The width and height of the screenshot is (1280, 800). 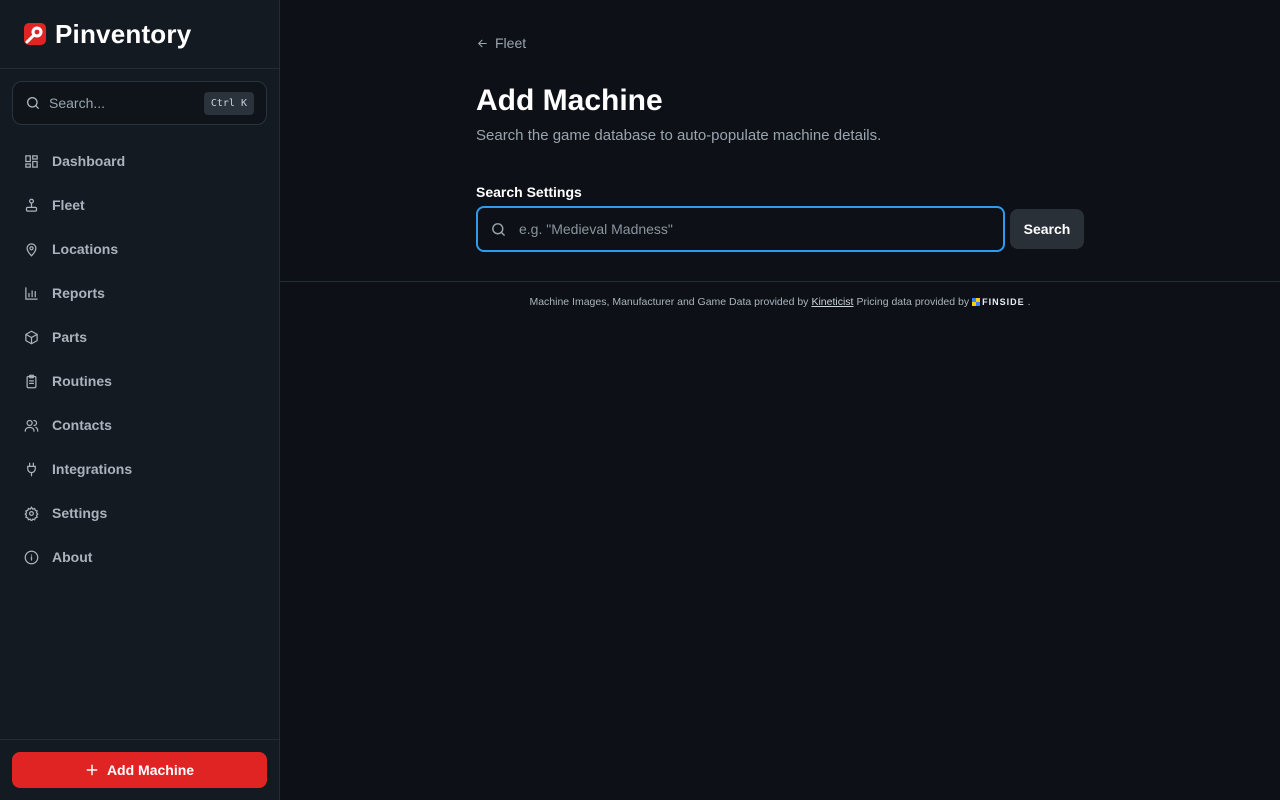 I want to click on sidebar-item-about: About, so click(x=139, y=557).